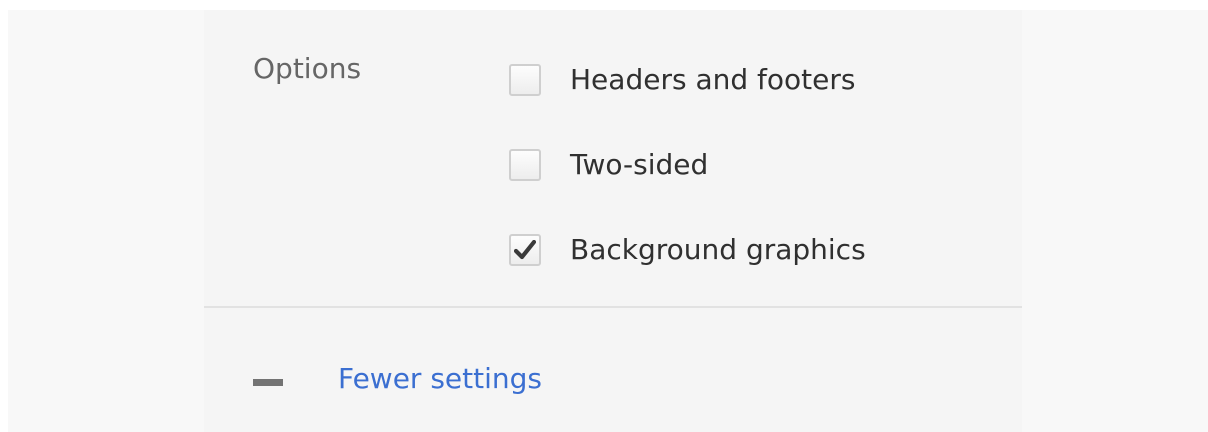 The width and height of the screenshot is (1208, 432). What do you see at coordinates (268, 382) in the screenshot?
I see `minus-icon` at bounding box center [268, 382].